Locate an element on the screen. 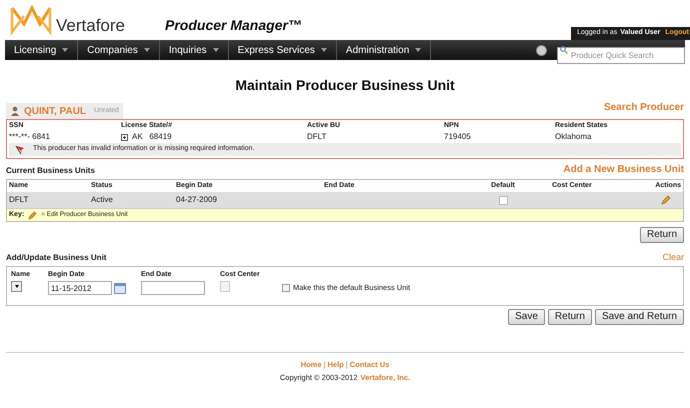 Image resolution: width=690 pixels, height=408 pixels. nav-menu-item: Companies is located at coordinates (119, 50).